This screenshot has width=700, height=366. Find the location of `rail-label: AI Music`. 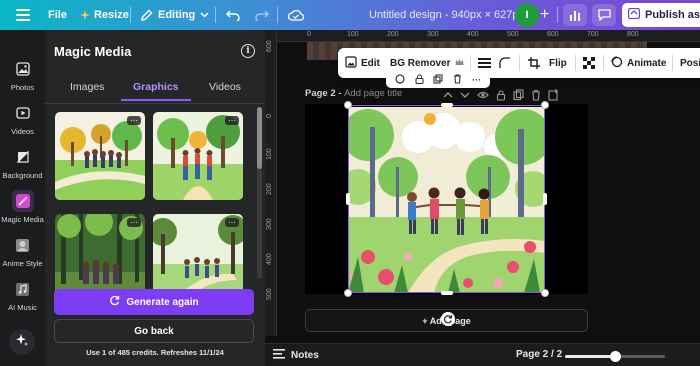

rail-label: AI Music is located at coordinates (22, 307).